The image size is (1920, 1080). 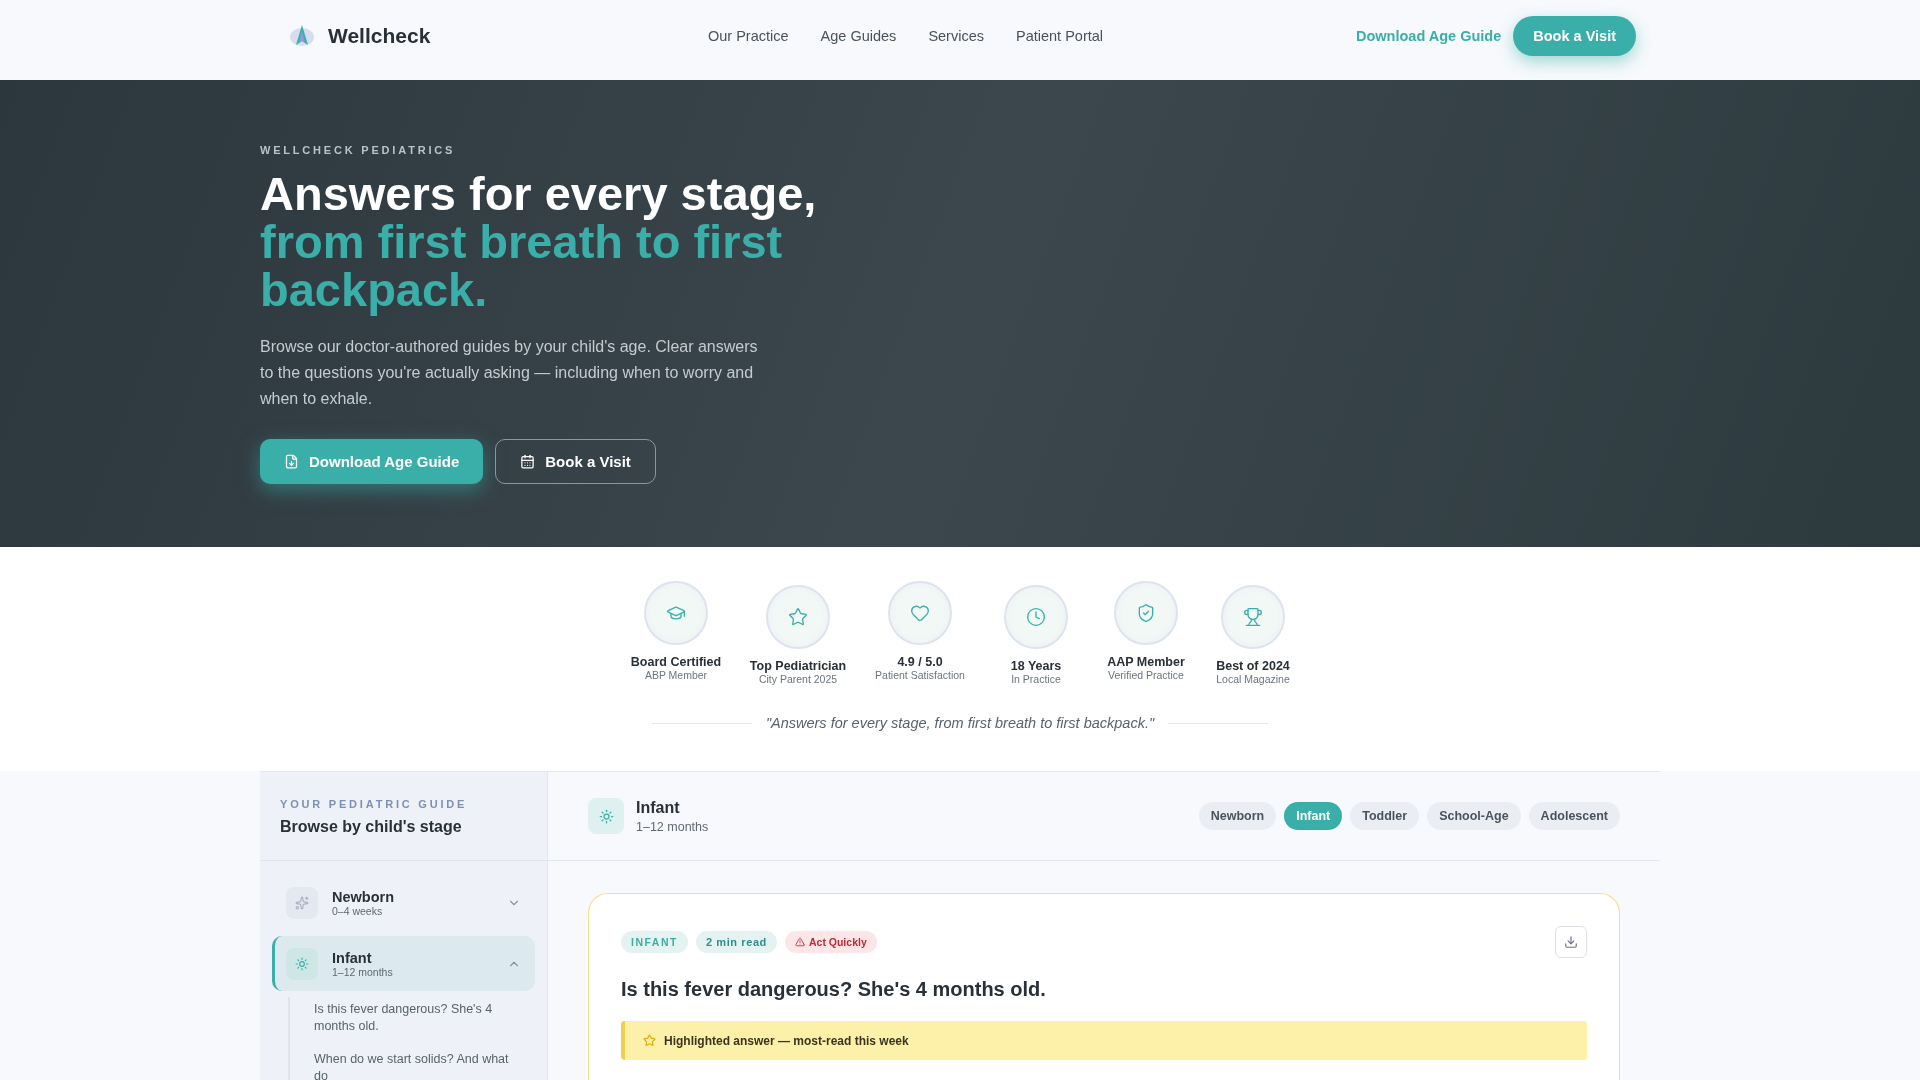 I want to click on file-download-icon, so click(x=291, y=461).